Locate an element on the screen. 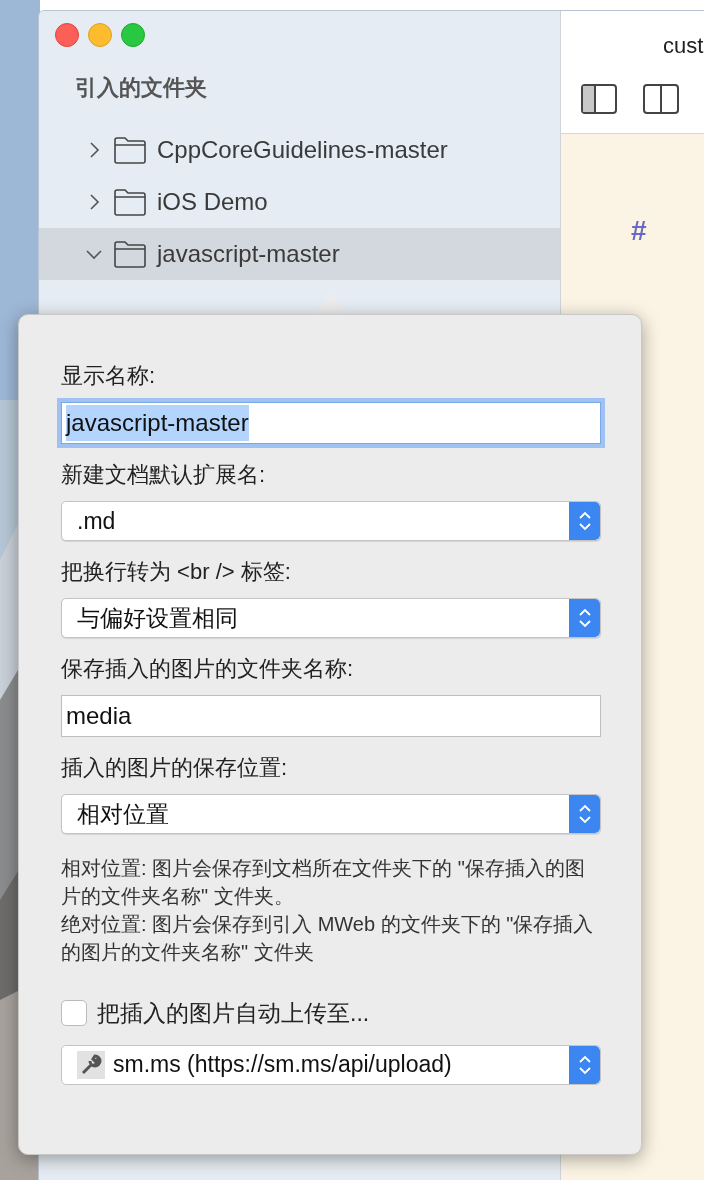  folder-row: javascript-master is located at coordinates (299, 254).